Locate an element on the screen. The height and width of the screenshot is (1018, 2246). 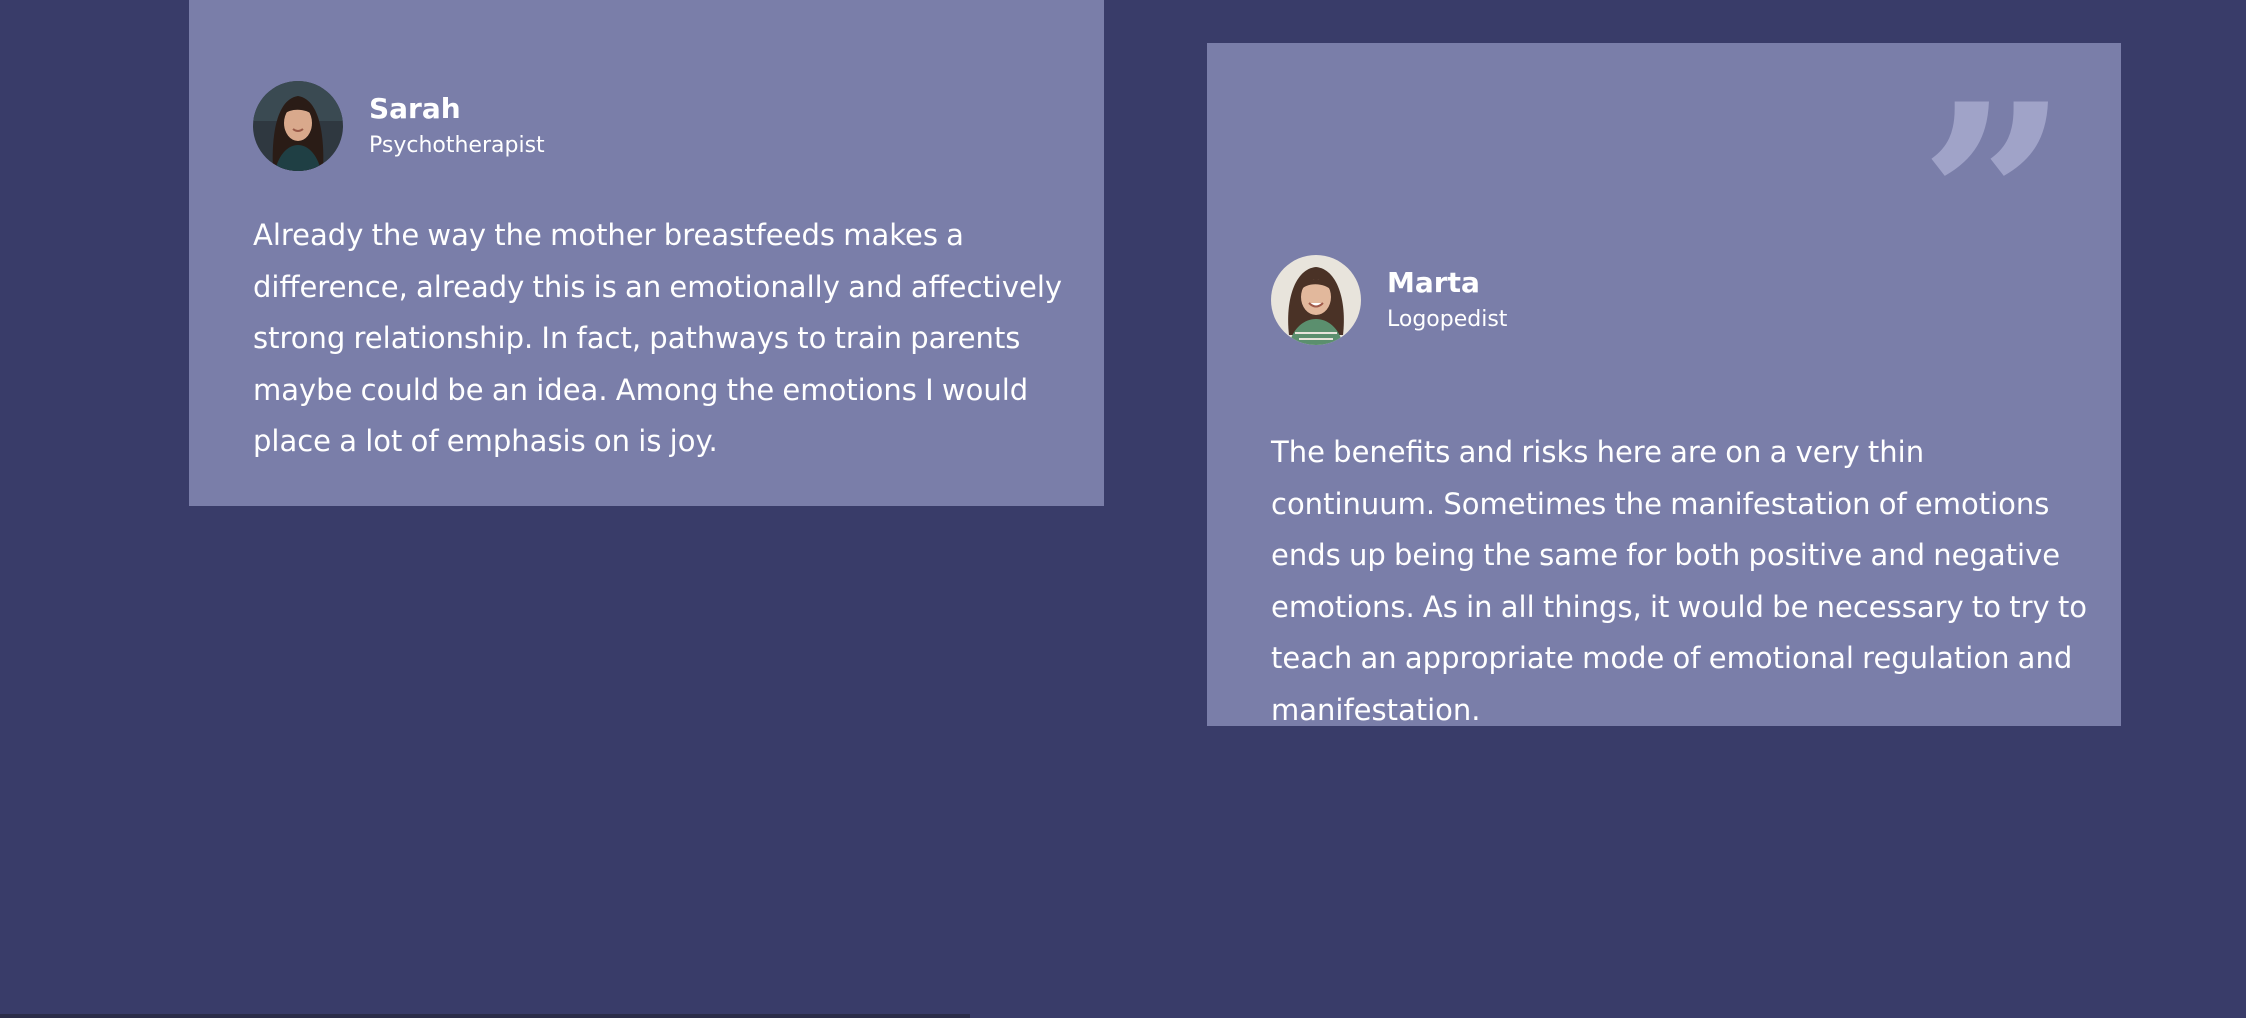
author-name: Marta is located at coordinates (1433, 282).